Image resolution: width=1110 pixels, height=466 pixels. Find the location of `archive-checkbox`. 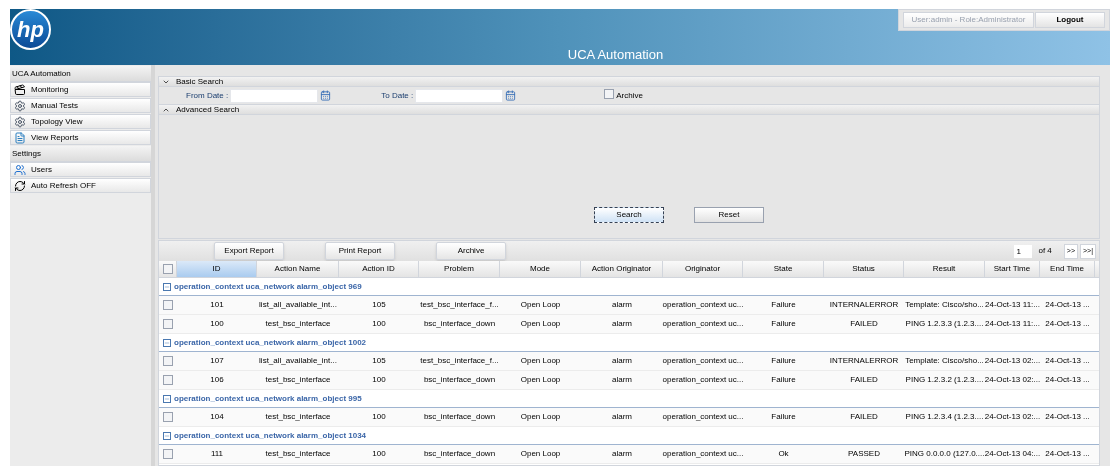

archive-checkbox is located at coordinates (609, 93).